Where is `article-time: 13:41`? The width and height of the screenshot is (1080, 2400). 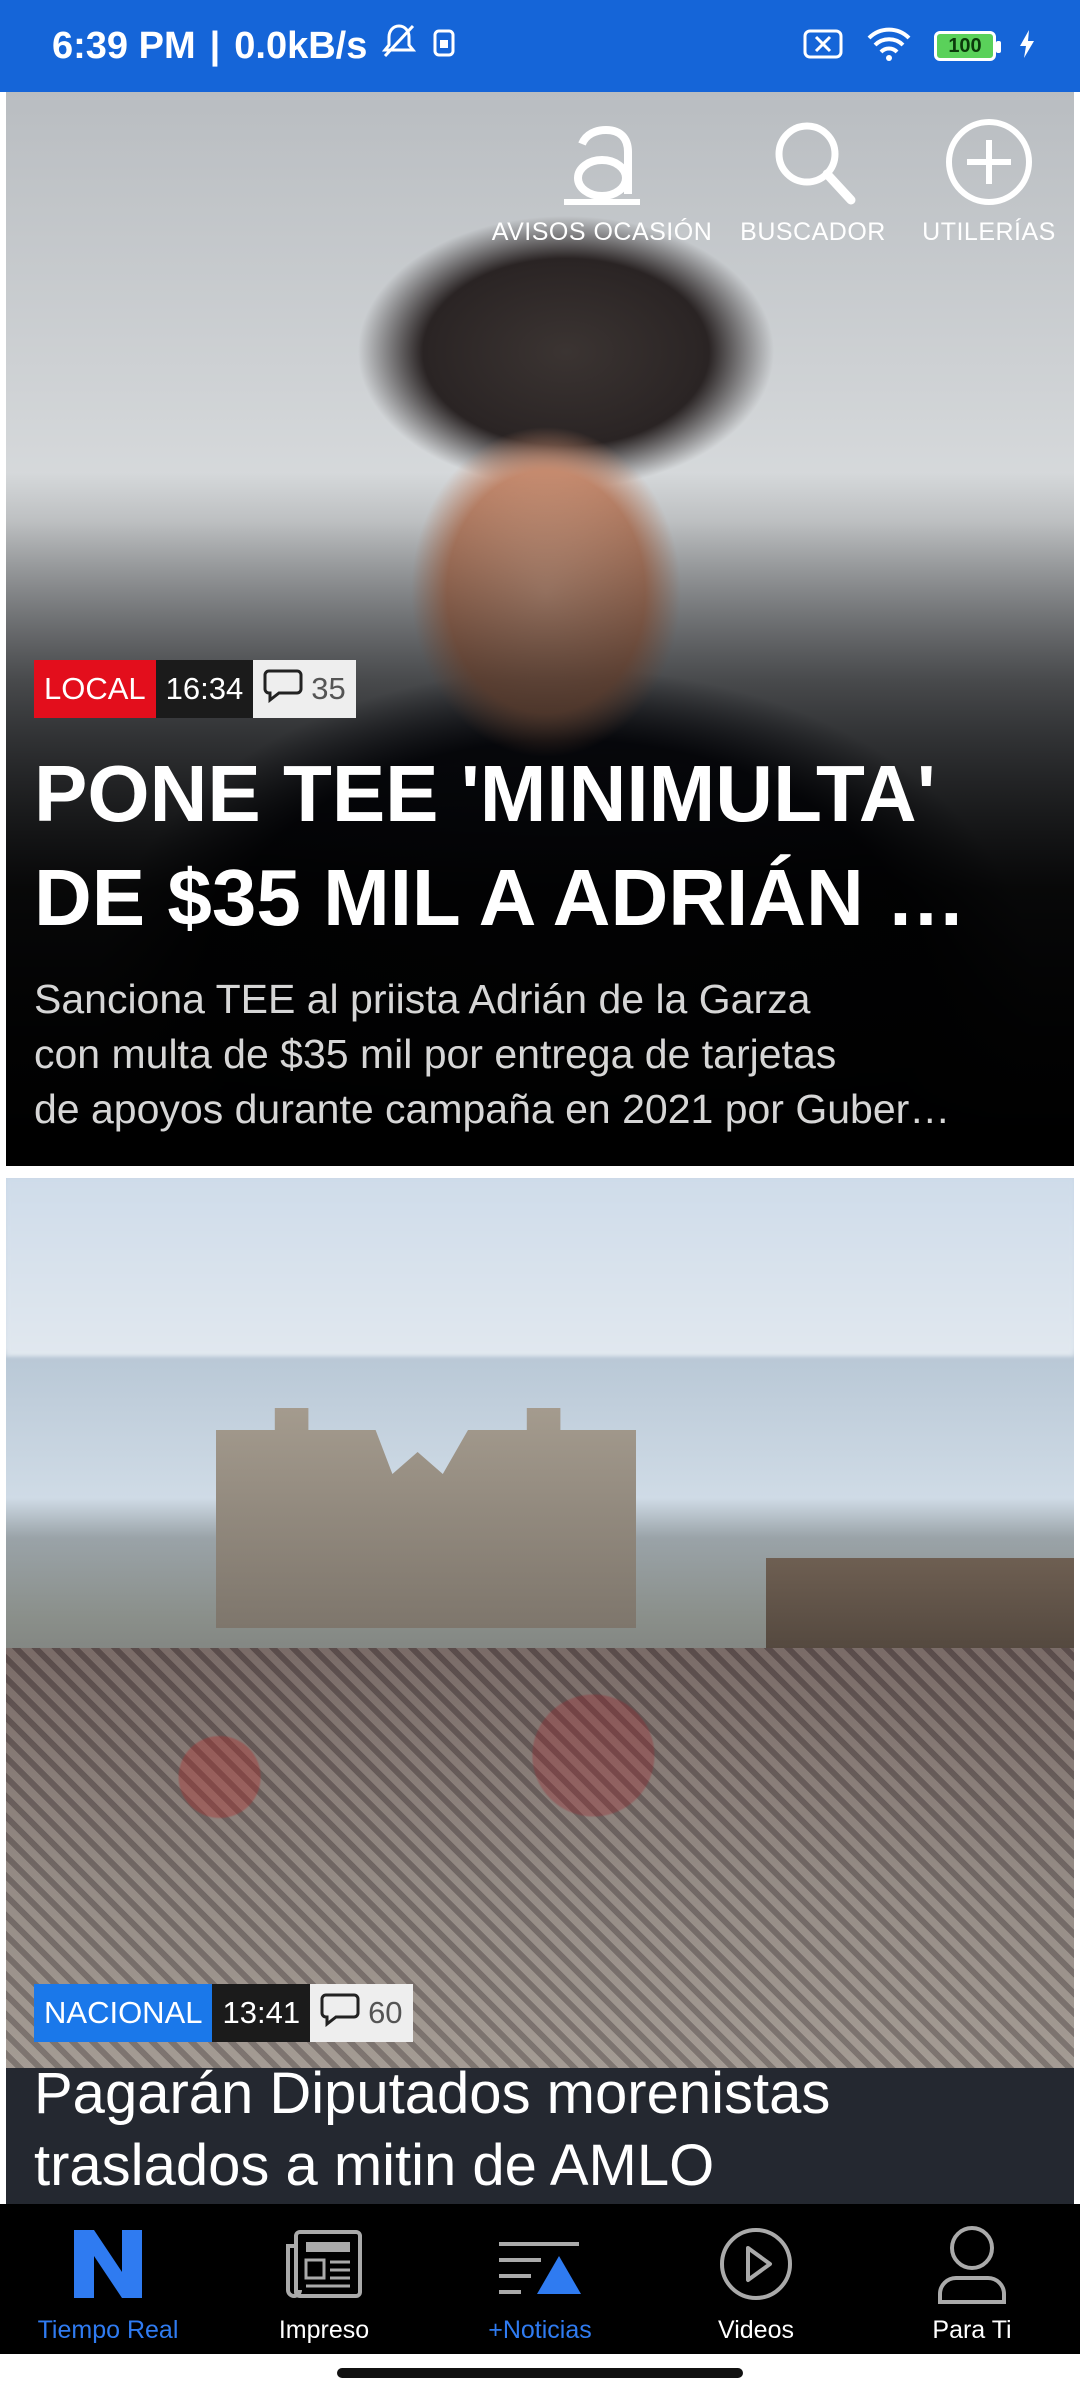
article-time: 13:41 is located at coordinates (261, 2013).